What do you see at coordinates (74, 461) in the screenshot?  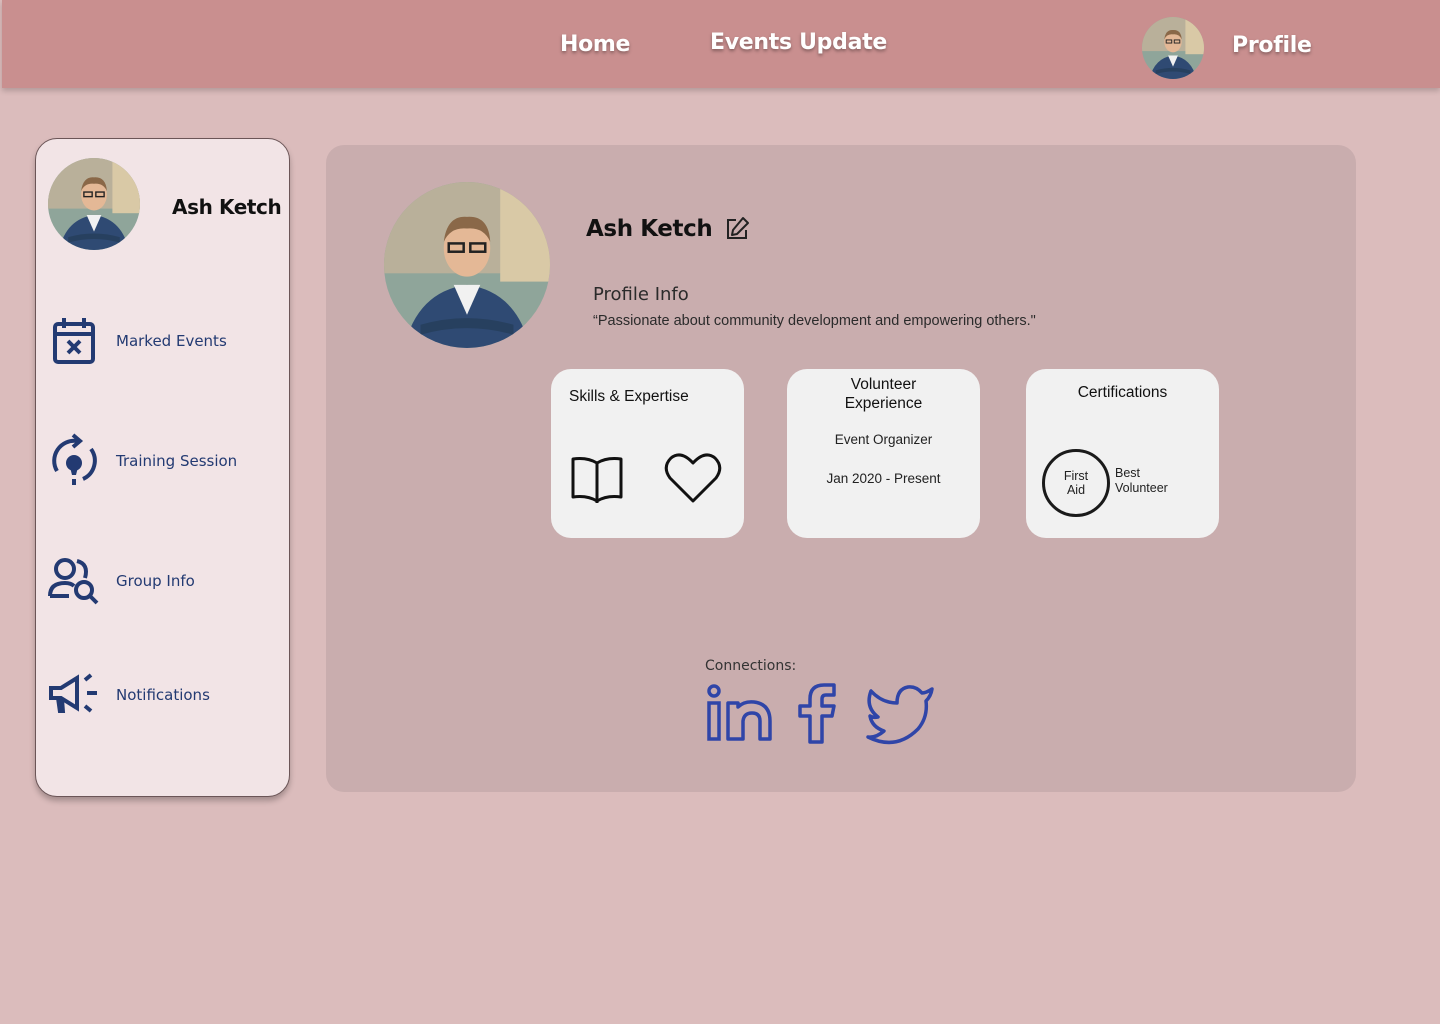 I see `lightbulb-refresh-icon` at bounding box center [74, 461].